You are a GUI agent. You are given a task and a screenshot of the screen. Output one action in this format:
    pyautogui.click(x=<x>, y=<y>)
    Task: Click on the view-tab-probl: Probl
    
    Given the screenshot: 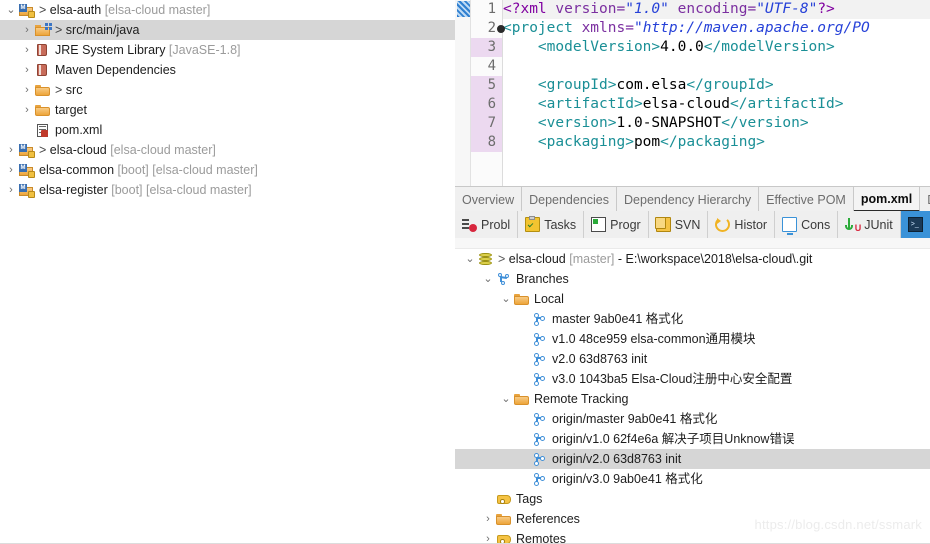 What is the action you would take?
    pyautogui.click(x=487, y=224)
    